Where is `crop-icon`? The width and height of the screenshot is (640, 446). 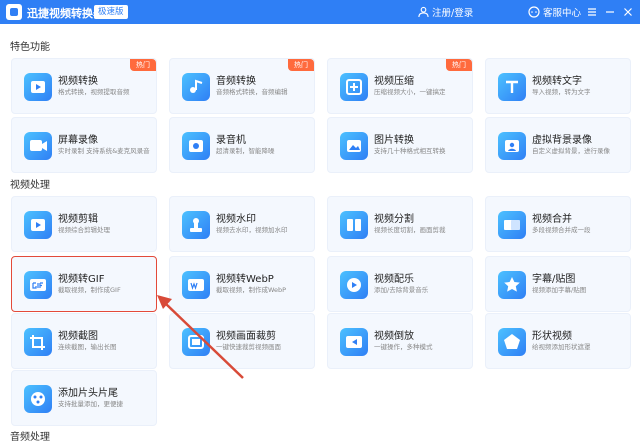
crop-icon is located at coordinates (196, 342).